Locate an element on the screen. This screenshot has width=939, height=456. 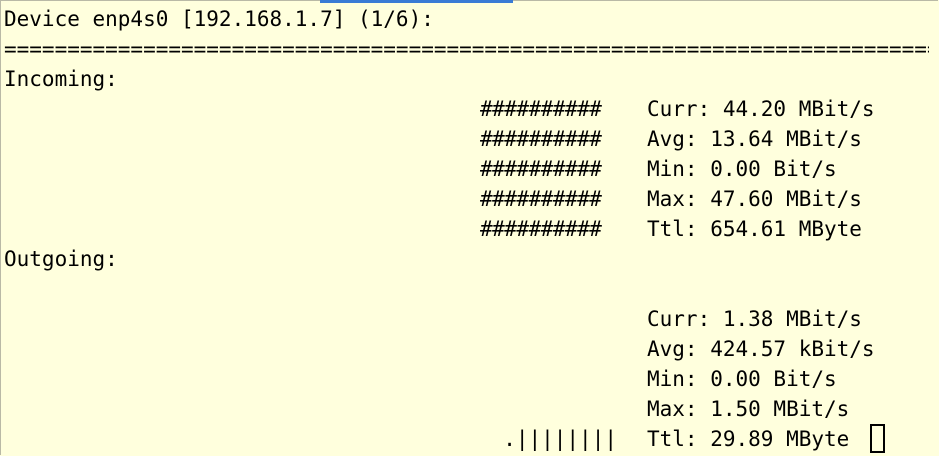
incoming-min: Min: 0.00 Bit/s is located at coordinates (742, 169).